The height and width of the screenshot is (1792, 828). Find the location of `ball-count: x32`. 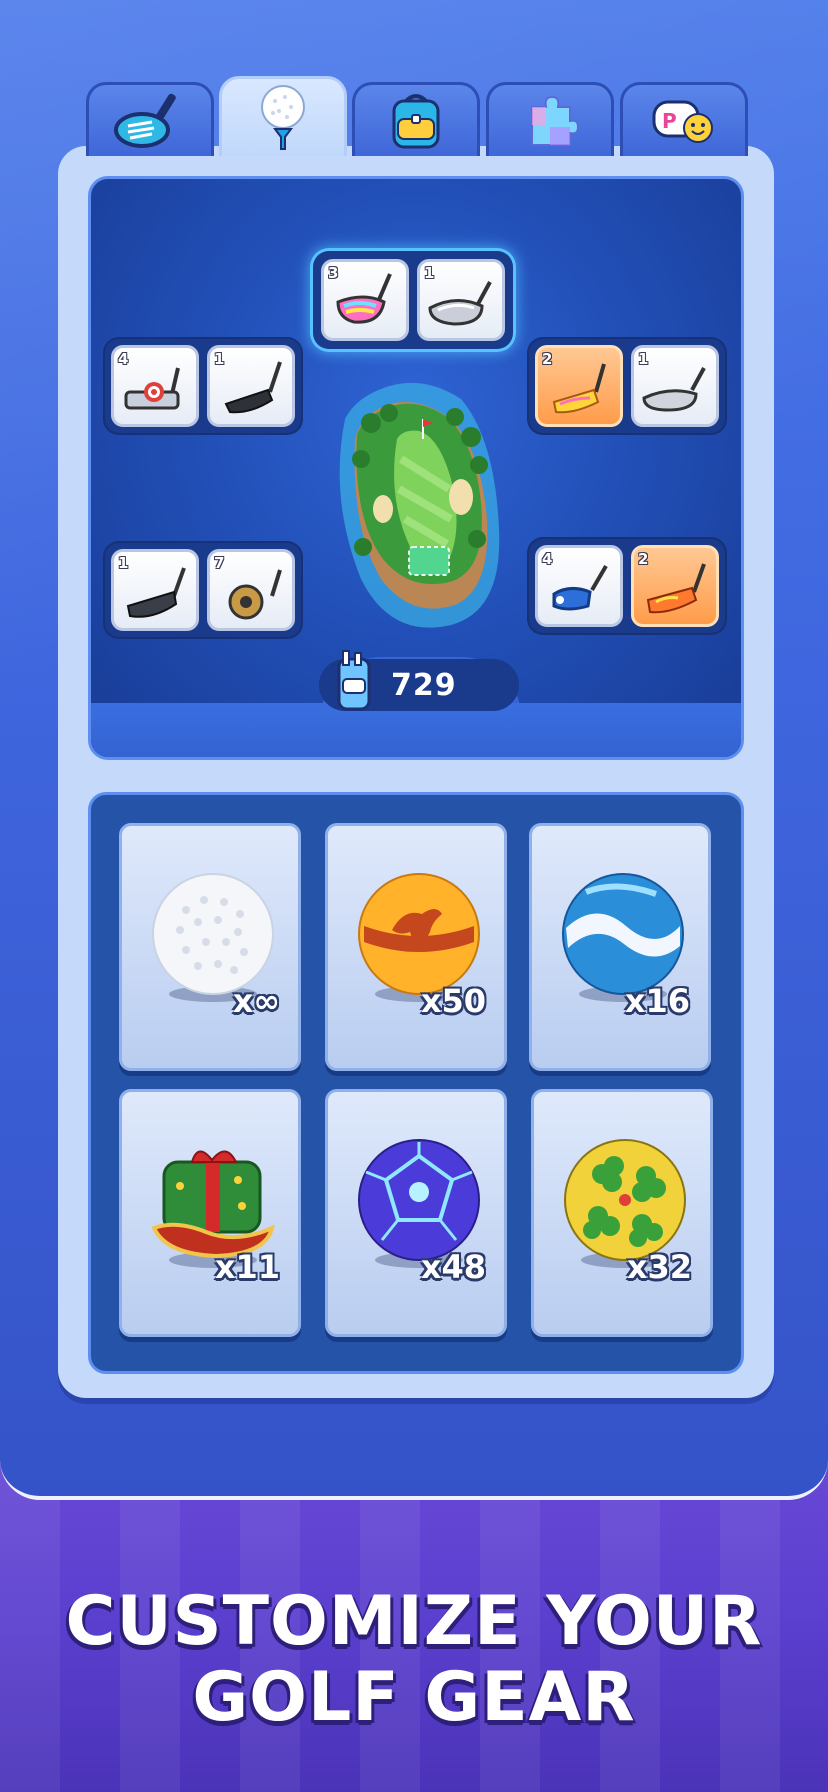

ball-count: x32 is located at coordinates (659, 1267).